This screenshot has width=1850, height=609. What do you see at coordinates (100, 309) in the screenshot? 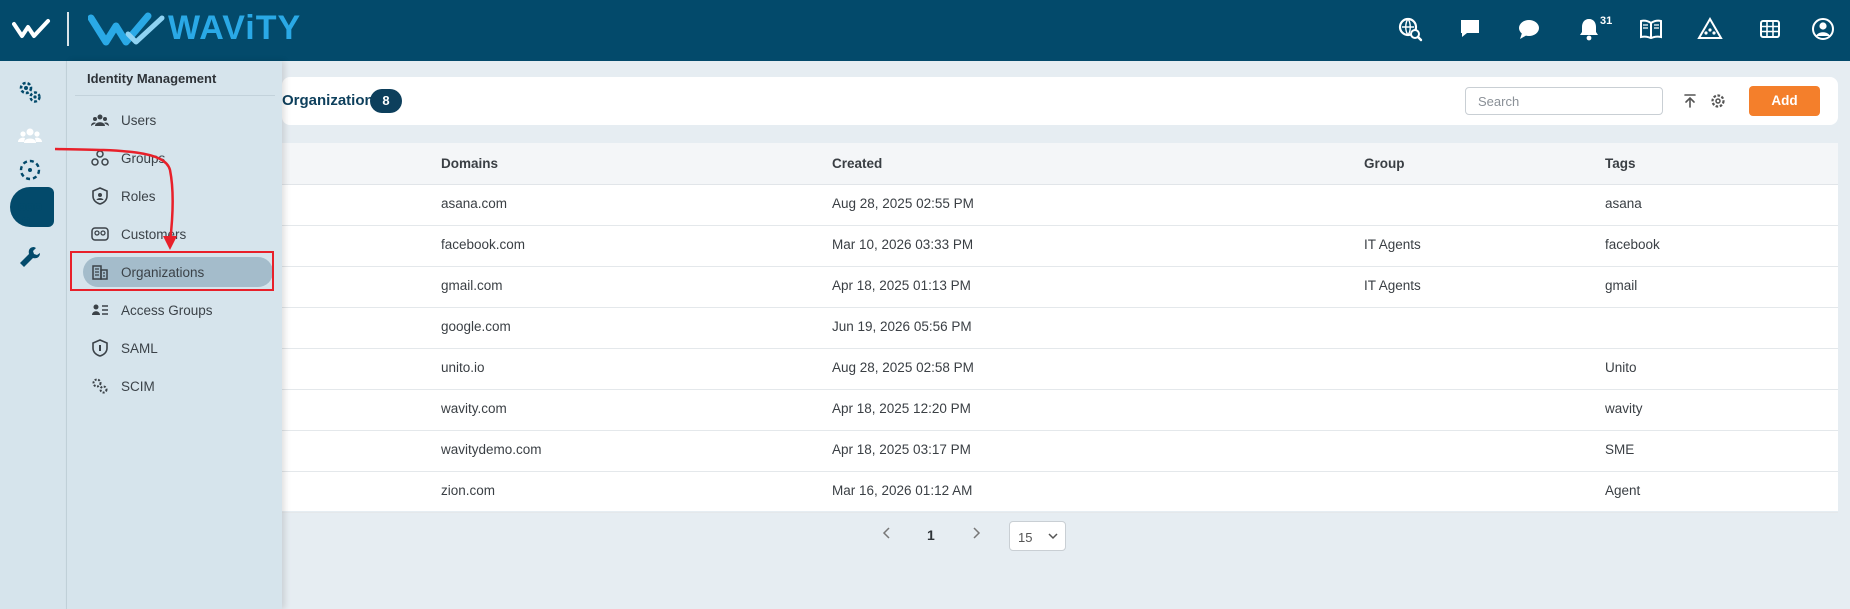
I see `access-groups-icon` at bounding box center [100, 309].